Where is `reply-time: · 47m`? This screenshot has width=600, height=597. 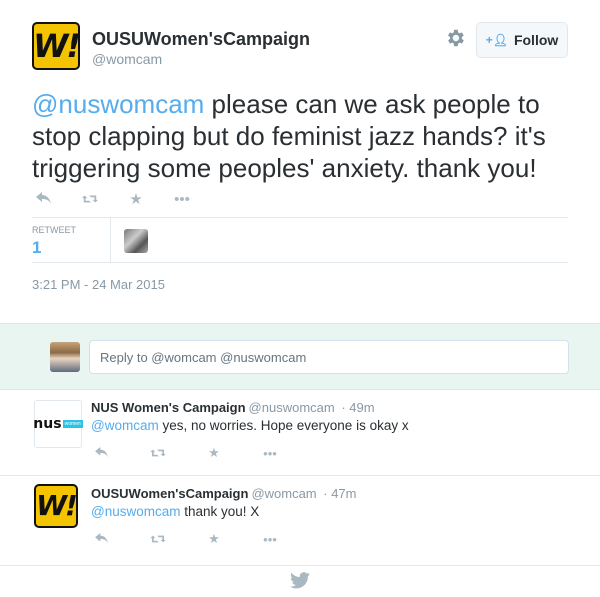 reply-time: · 47m is located at coordinates (339, 493).